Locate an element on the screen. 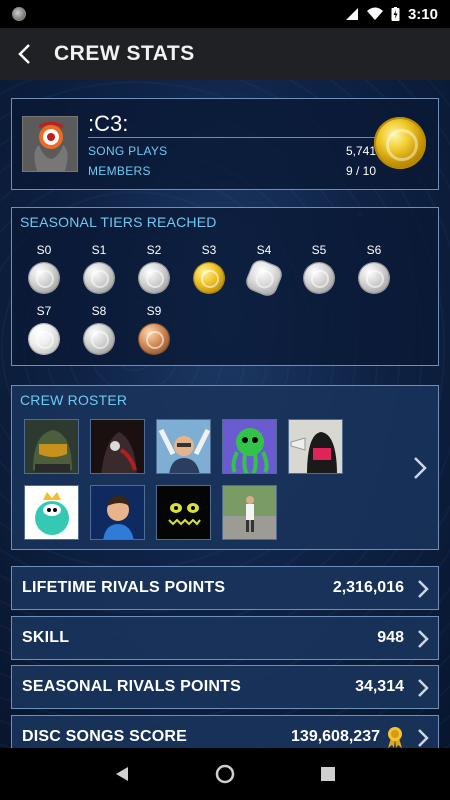 The height and width of the screenshot is (800, 450). lifetime-rivals-points-row: LIFETIME RIVALS POINTS 2,316,016 is located at coordinates (225, 588).